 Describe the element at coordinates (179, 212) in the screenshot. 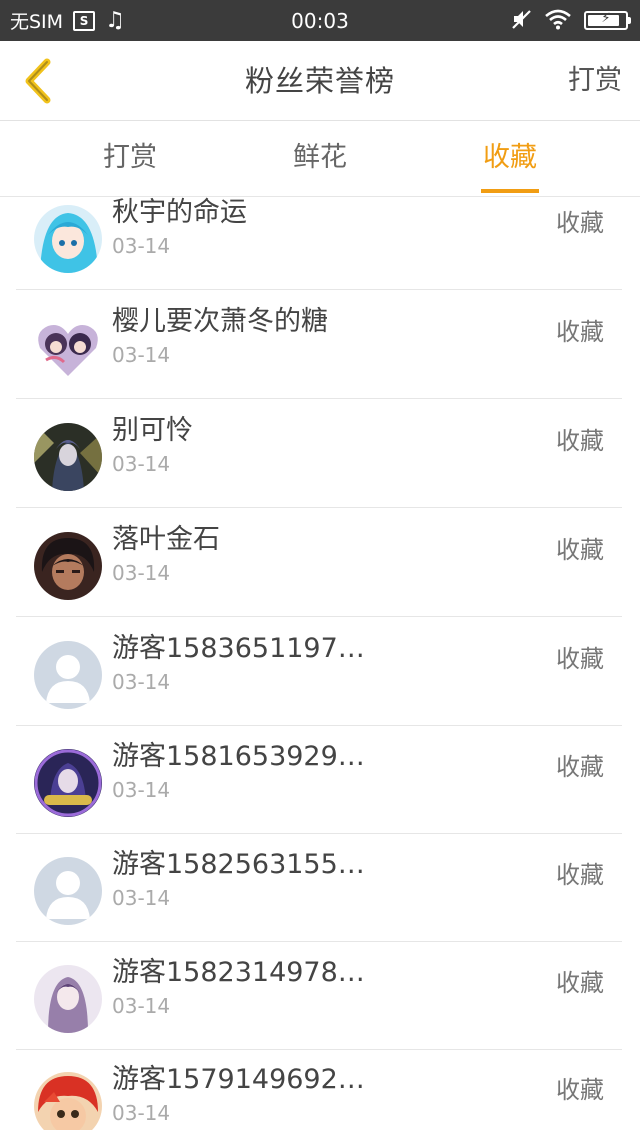

I see `user-name: 秋宇的命运` at that location.